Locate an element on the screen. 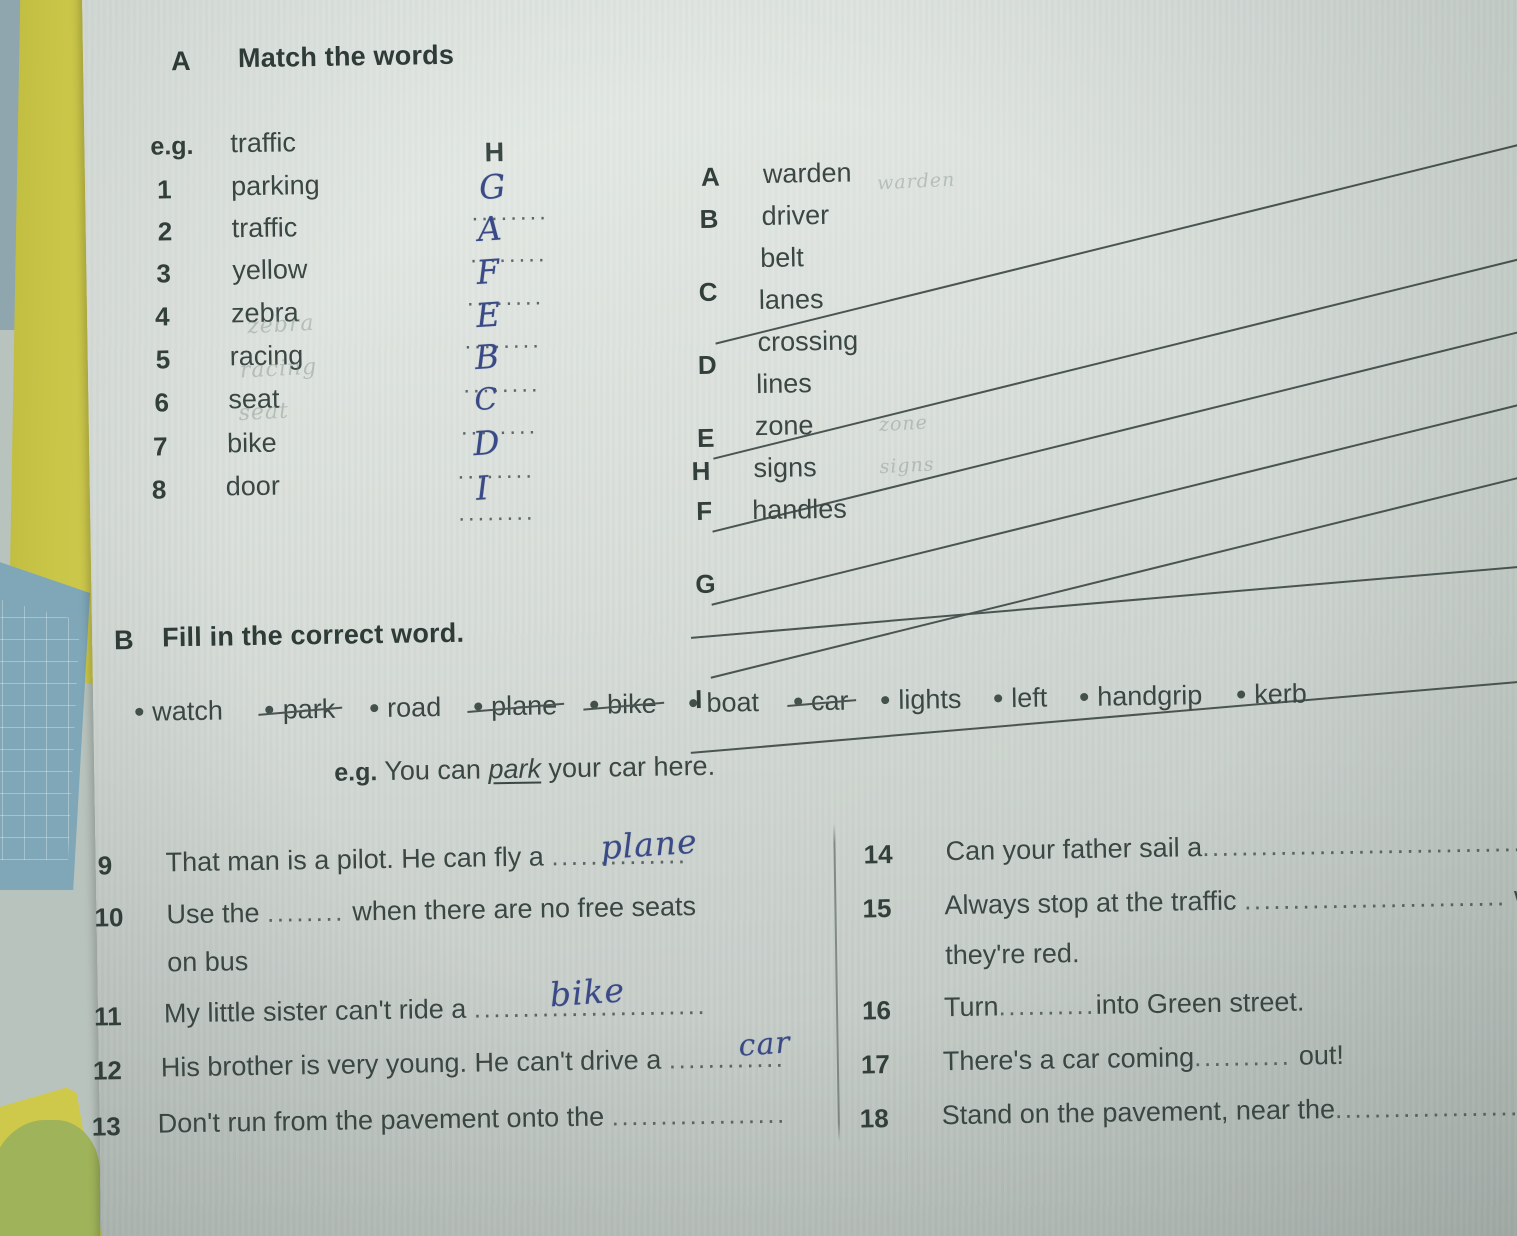 The image size is (1517, 1236). question-number-10: 10 is located at coordinates (109, 917).